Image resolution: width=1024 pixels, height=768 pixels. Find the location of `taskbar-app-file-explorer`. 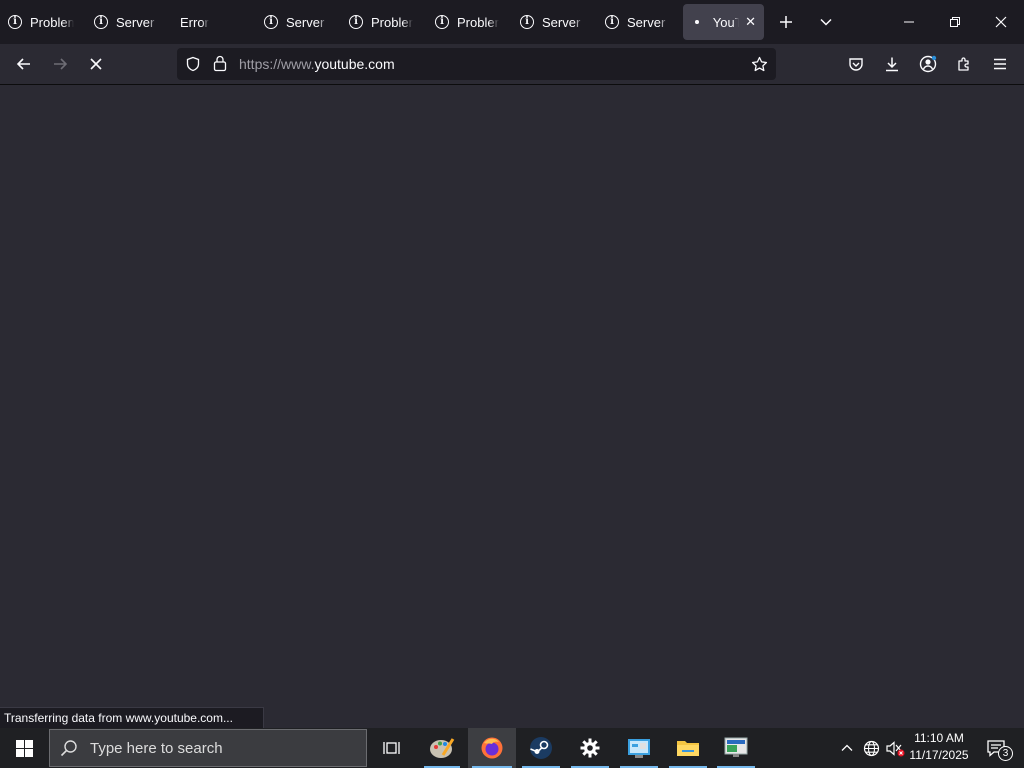

taskbar-app-file-explorer is located at coordinates (688, 748).